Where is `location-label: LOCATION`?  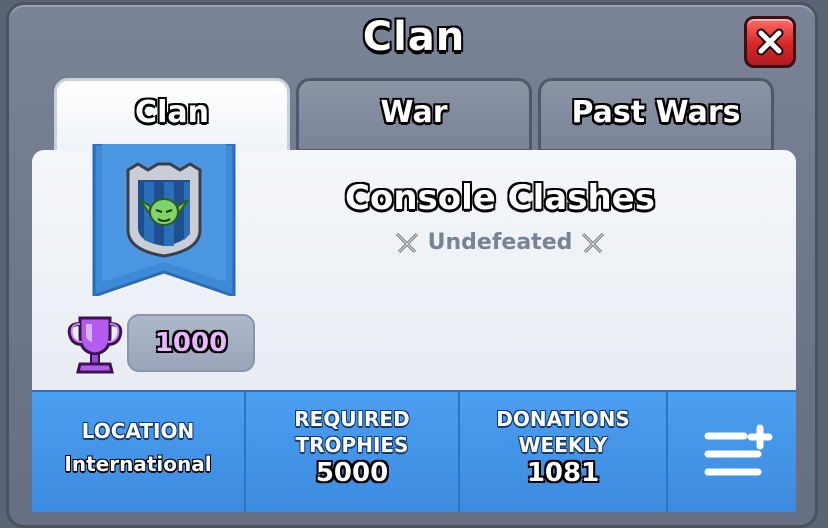 location-label: LOCATION is located at coordinates (138, 431).